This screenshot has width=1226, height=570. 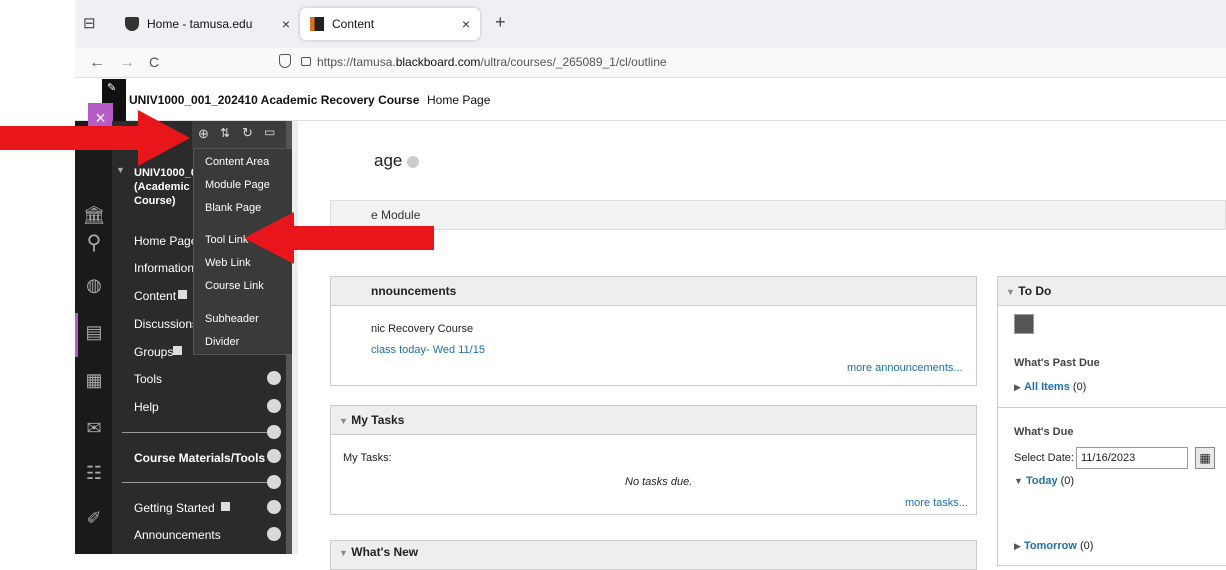 I want to click on calendar-icon: ▦, so click(x=94, y=382).